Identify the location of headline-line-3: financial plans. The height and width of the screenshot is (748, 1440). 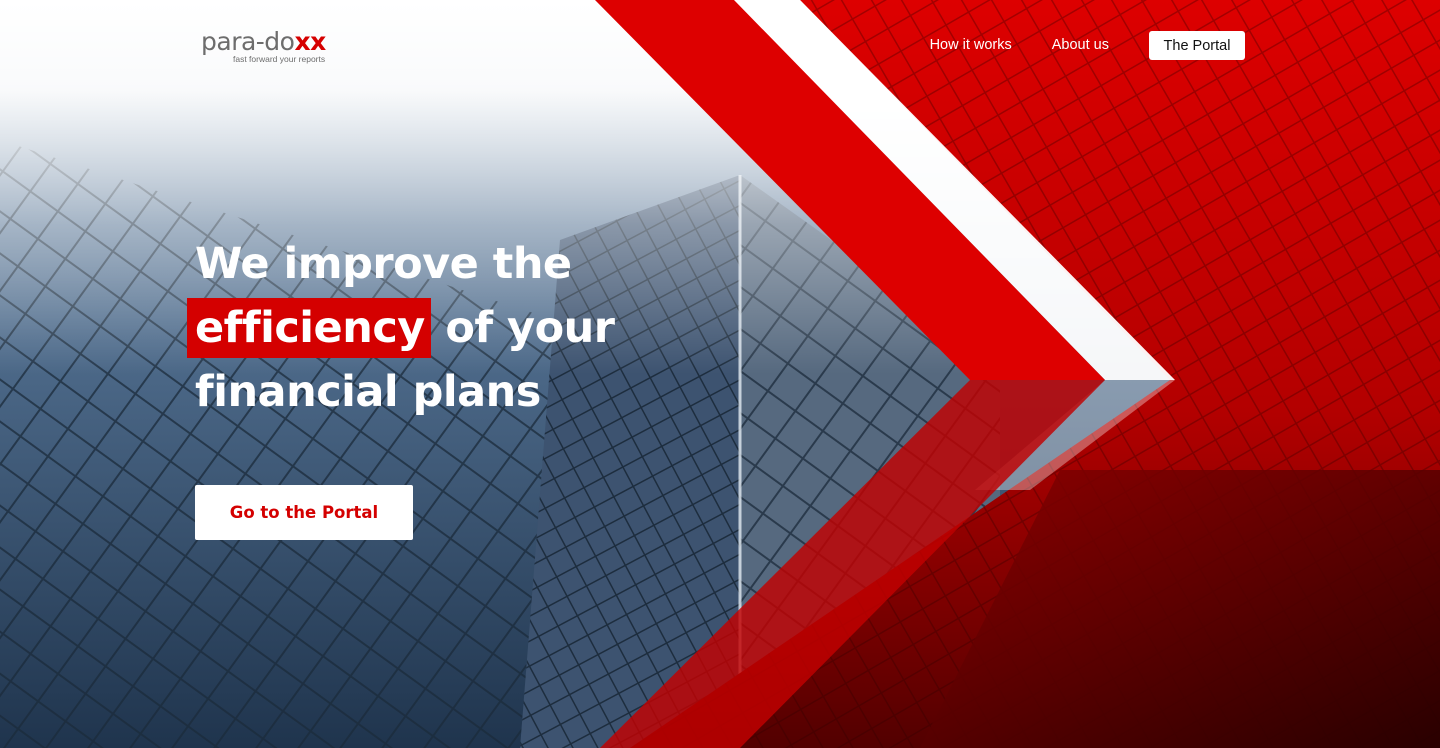
(368, 392).